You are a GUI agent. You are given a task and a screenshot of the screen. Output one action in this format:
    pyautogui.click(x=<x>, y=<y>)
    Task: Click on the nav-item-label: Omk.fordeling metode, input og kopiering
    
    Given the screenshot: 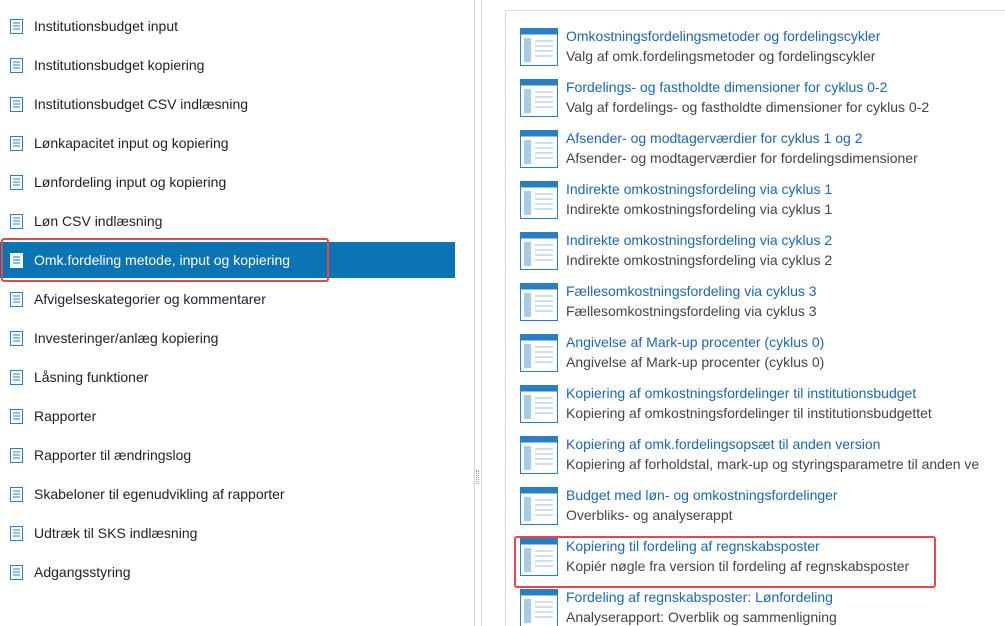 What is the action you would take?
    pyautogui.click(x=162, y=260)
    